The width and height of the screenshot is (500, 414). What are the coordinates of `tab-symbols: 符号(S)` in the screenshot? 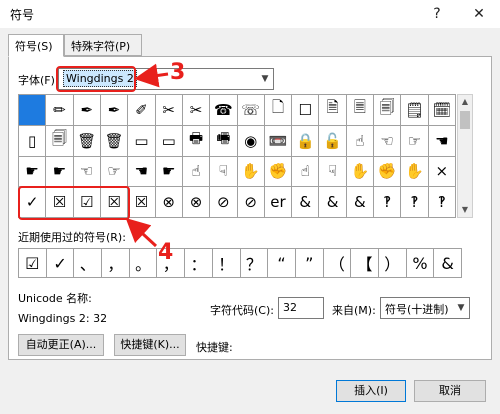 It's located at (36, 45).